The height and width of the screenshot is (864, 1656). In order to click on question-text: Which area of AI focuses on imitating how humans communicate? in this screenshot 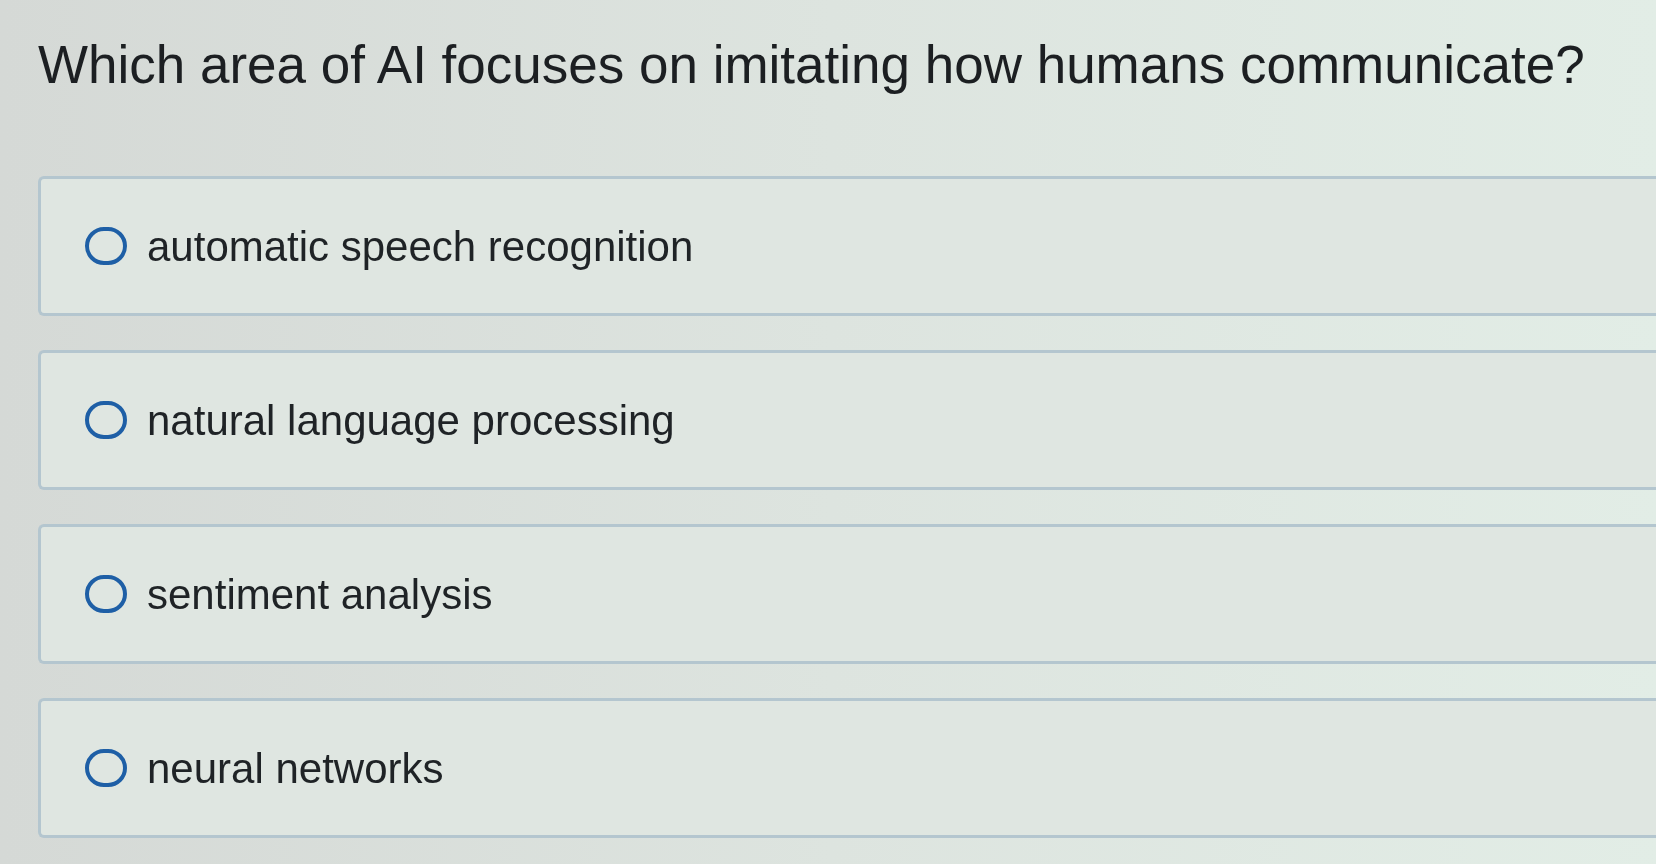, I will do `click(811, 65)`.